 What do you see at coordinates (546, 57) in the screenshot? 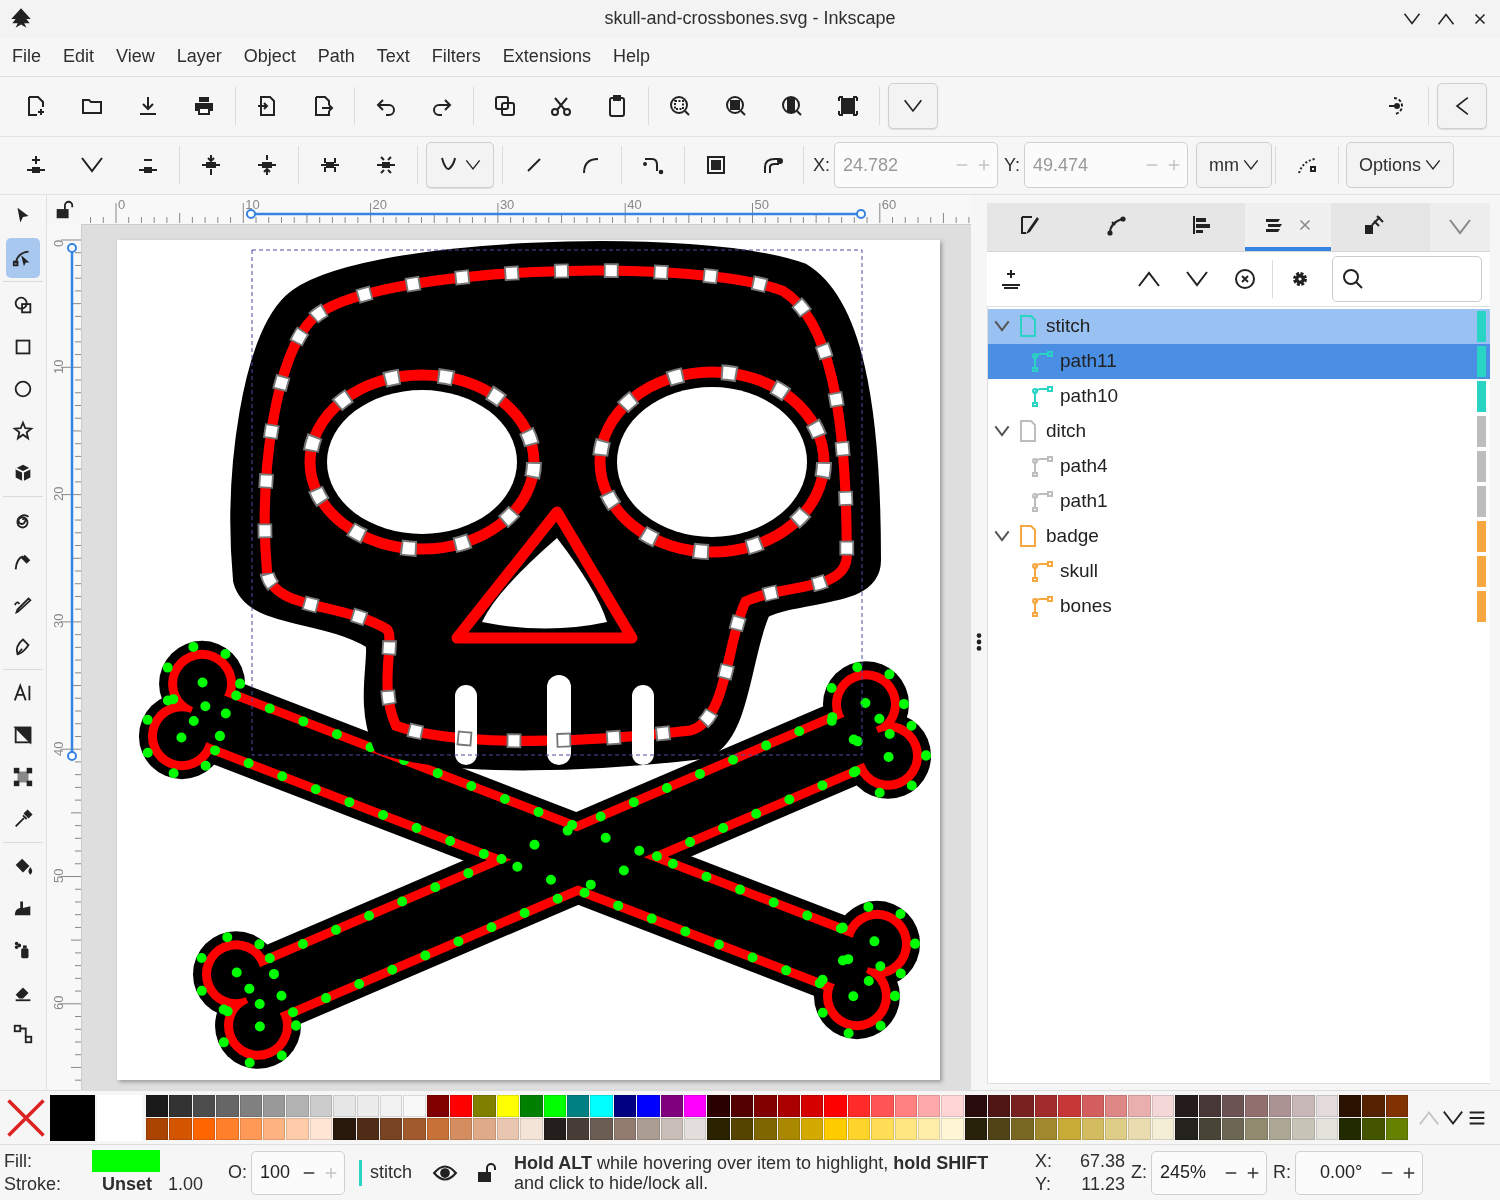
I see `menu-item: Extensions` at bounding box center [546, 57].